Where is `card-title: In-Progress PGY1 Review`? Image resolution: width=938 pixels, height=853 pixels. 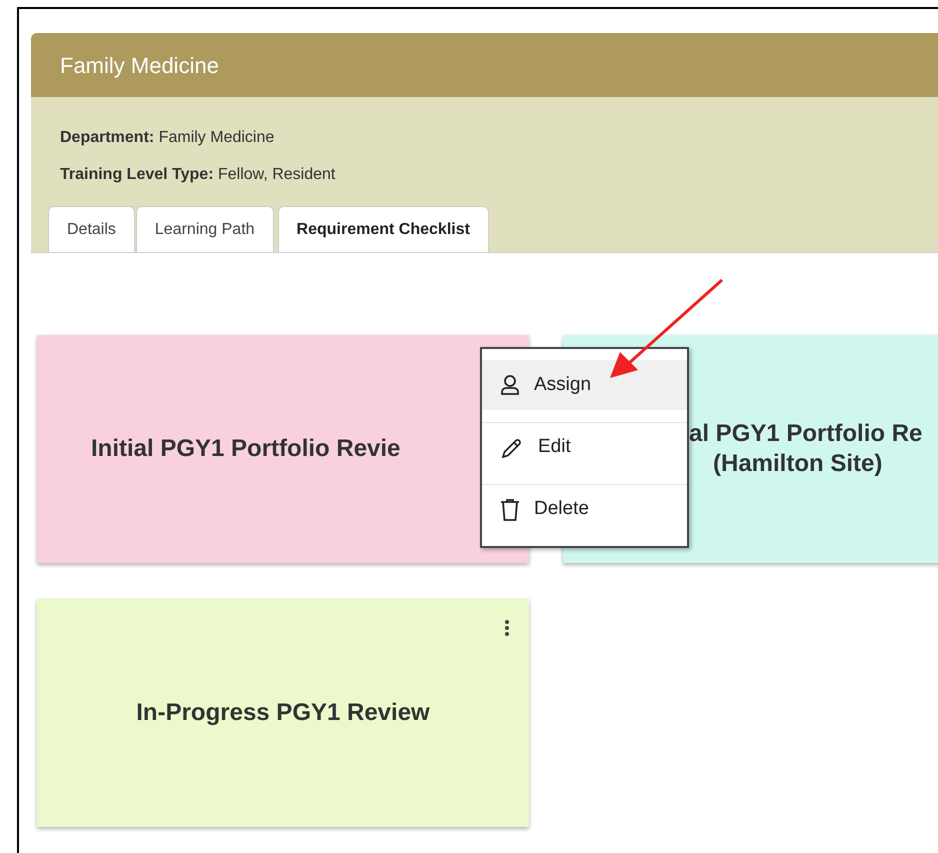 card-title: In-Progress PGY1 Review is located at coordinates (283, 713).